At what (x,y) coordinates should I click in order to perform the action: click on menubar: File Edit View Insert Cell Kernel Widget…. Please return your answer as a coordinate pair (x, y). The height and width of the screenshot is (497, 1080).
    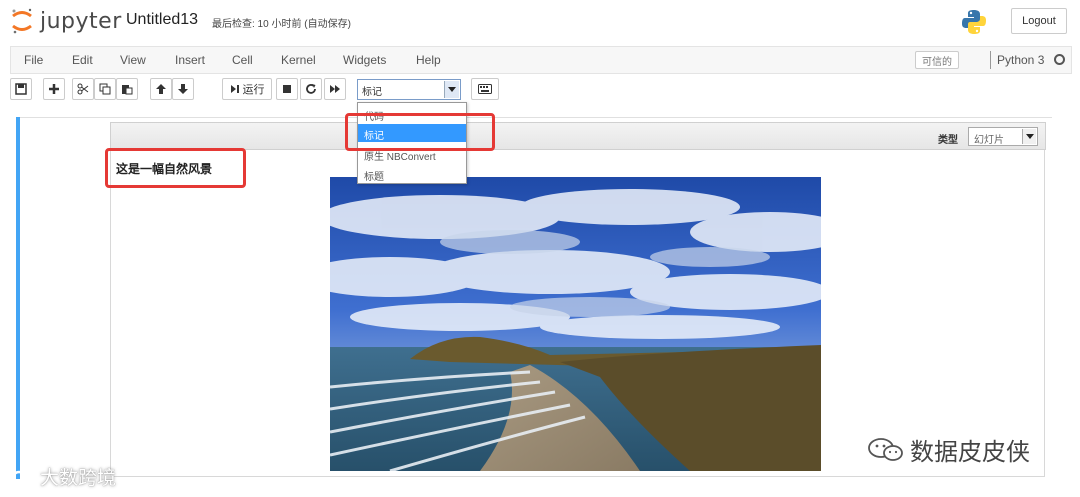
    Looking at the image, I should click on (541, 60).